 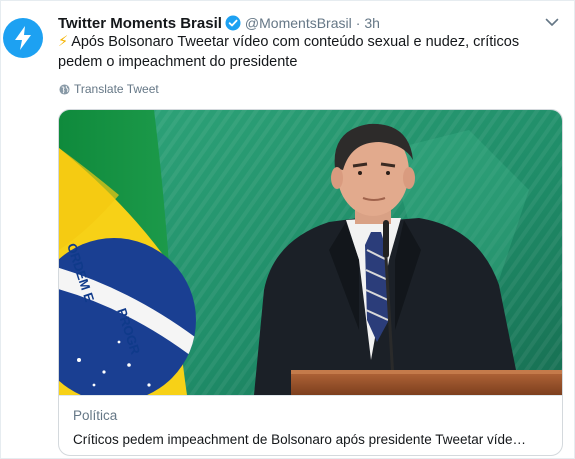 What do you see at coordinates (298, 23) in the screenshot?
I see `author-handle: @MomentsBrasil` at bounding box center [298, 23].